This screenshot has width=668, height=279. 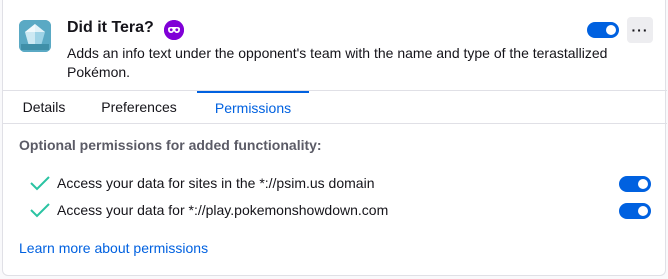 What do you see at coordinates (635, 211) in the screenshot?
I see `permission-toggle-showdown` at bounding box center [635, 211].